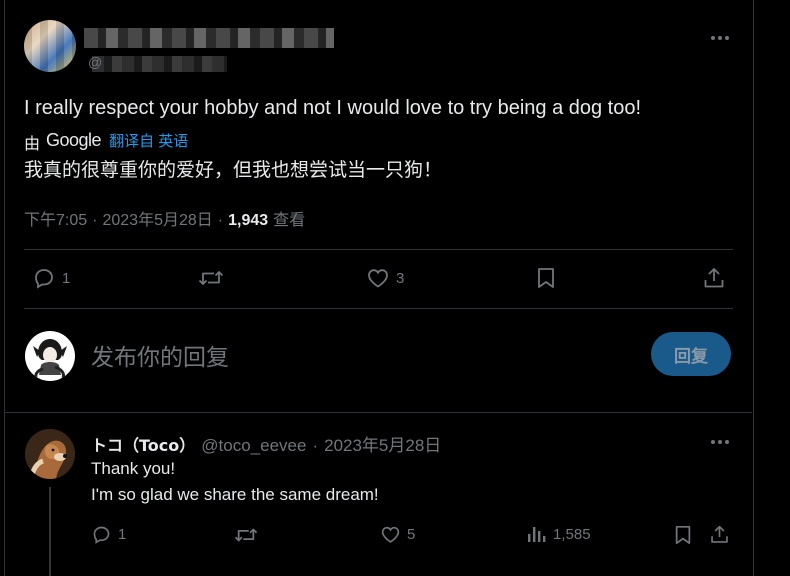 The height and width of the screenshot is (576, 790). Describe the element at coordinates (411, 534) in the screenshot. I see `like-count: 5` at that location.